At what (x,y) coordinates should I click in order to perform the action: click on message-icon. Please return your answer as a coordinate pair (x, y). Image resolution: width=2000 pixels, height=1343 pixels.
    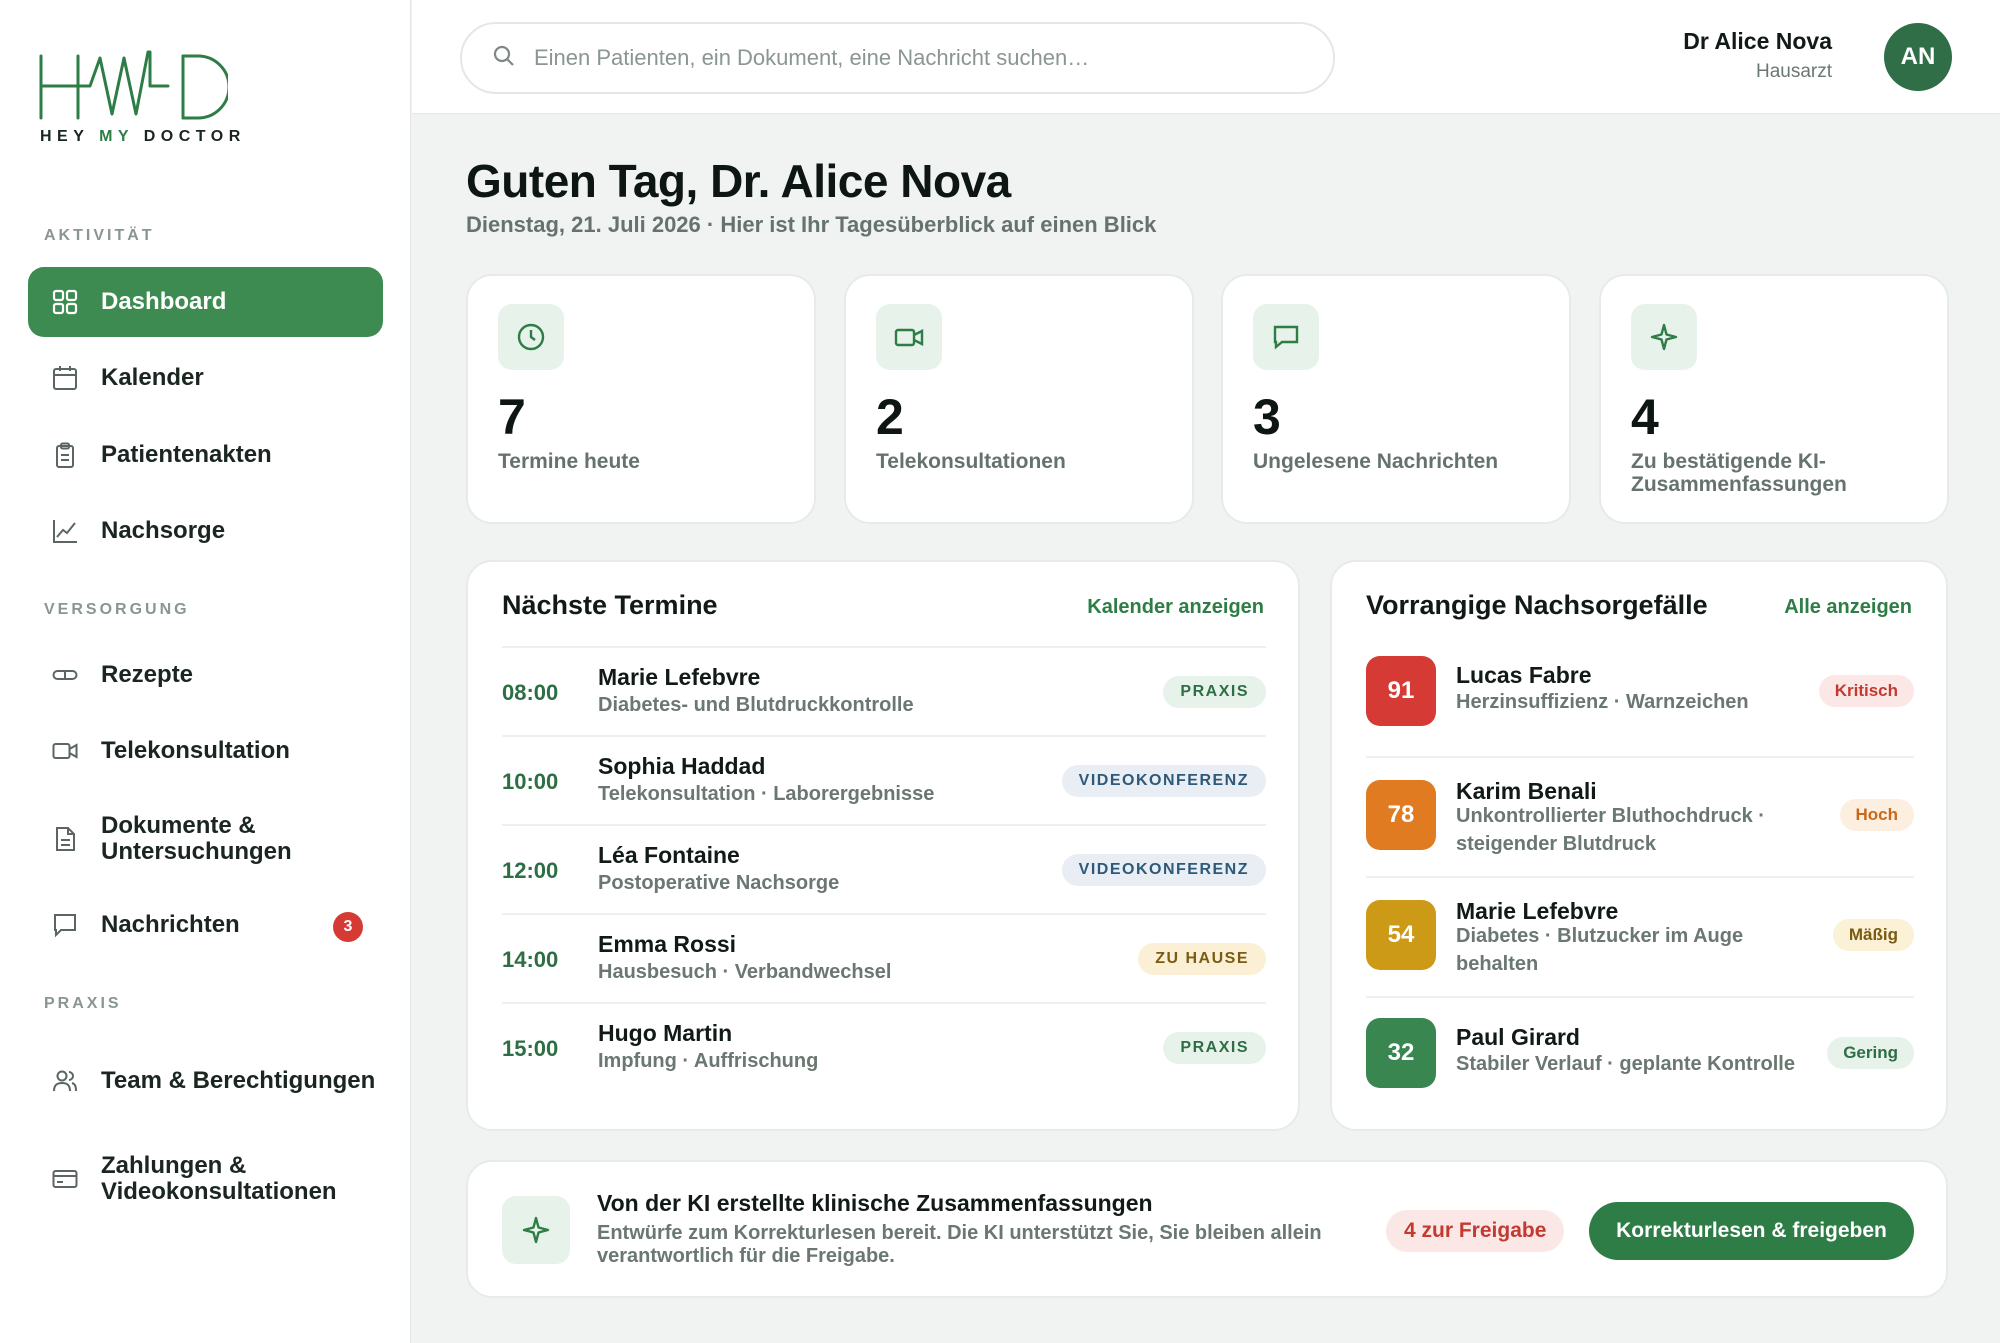
    Looking at the image, I should click on (65, 925).